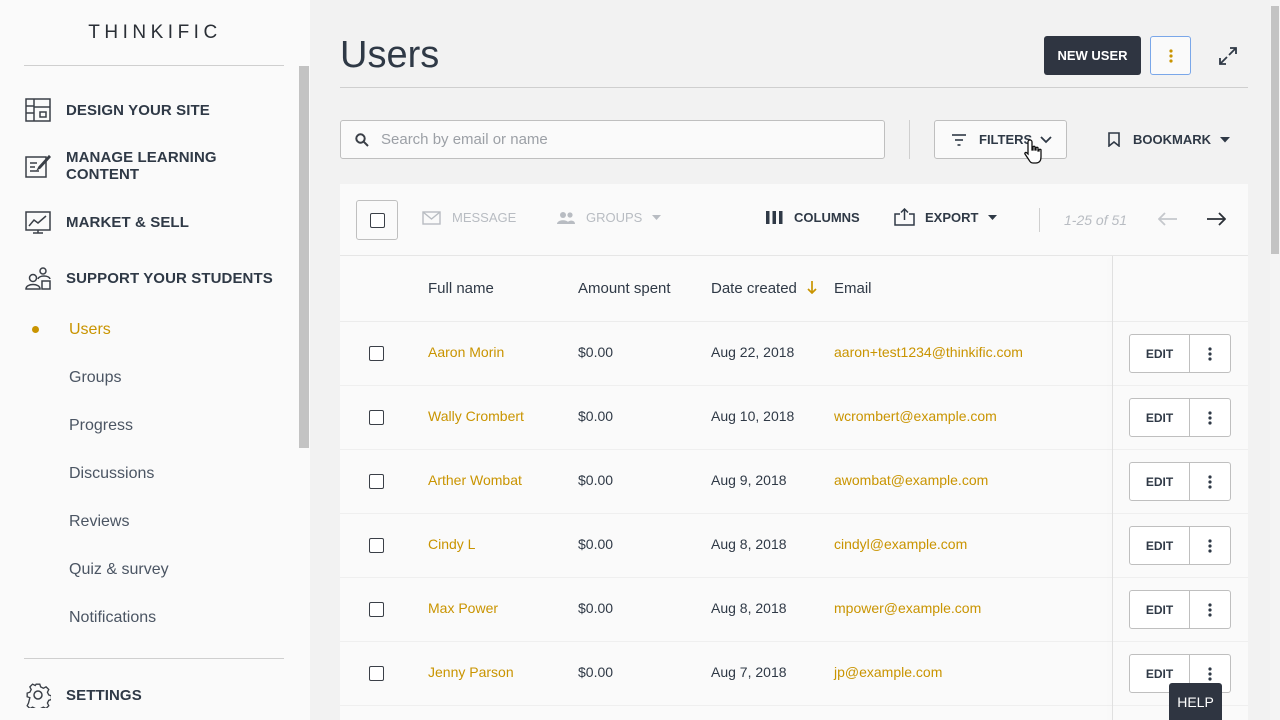  Describe the element at coordinates (1114, 139) in the screenshot. I see `bookmark-icon` at that location.